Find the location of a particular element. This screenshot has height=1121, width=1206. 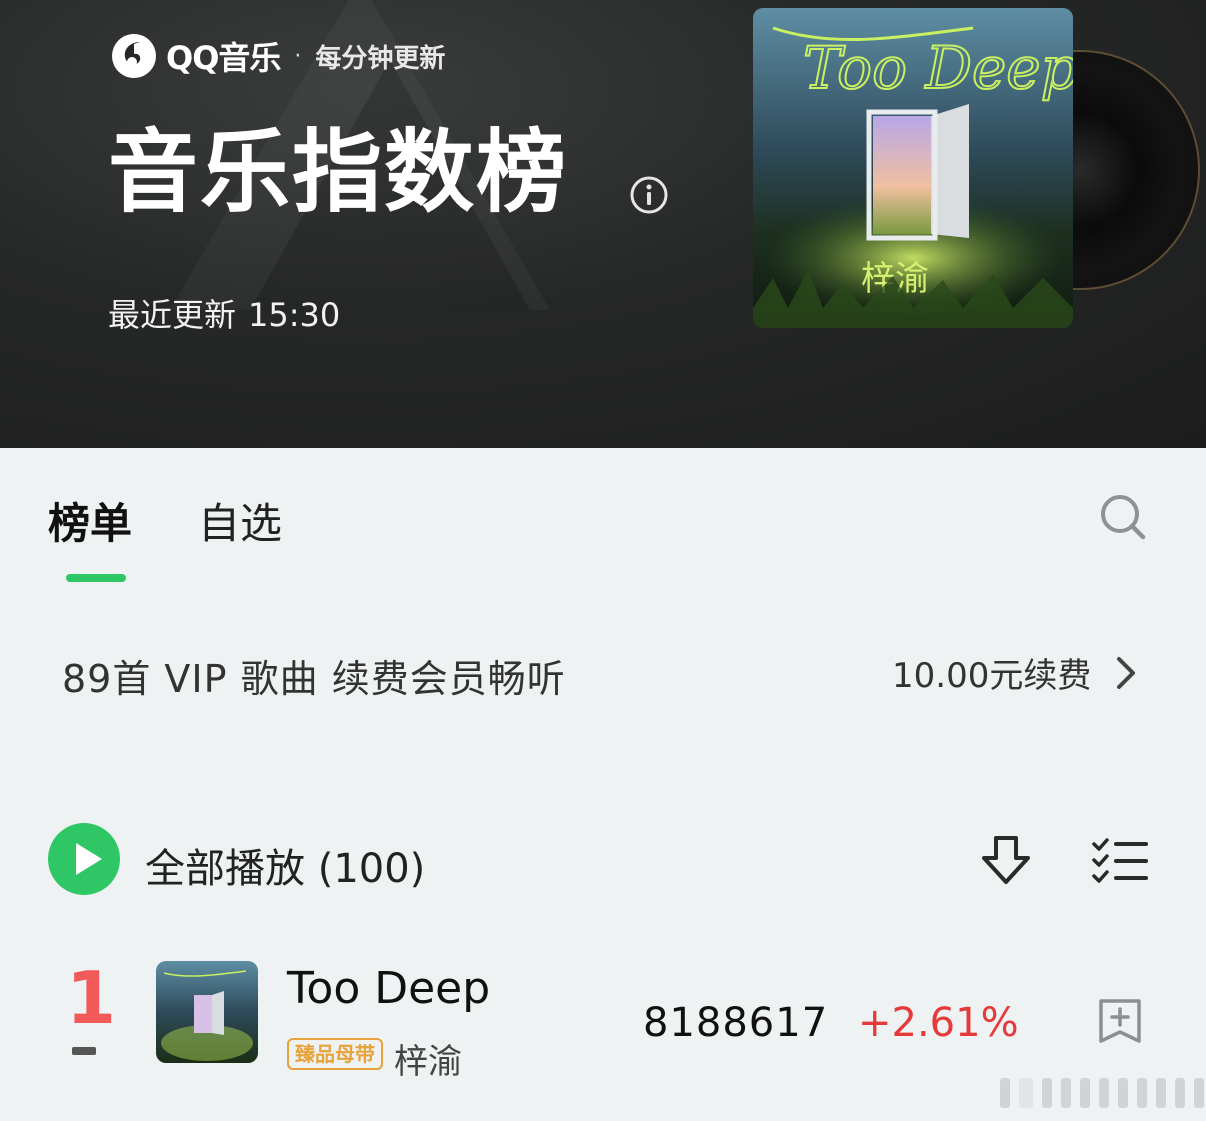

album-cover: Too Deep 梓渝 is located at coordinates (913, 168).